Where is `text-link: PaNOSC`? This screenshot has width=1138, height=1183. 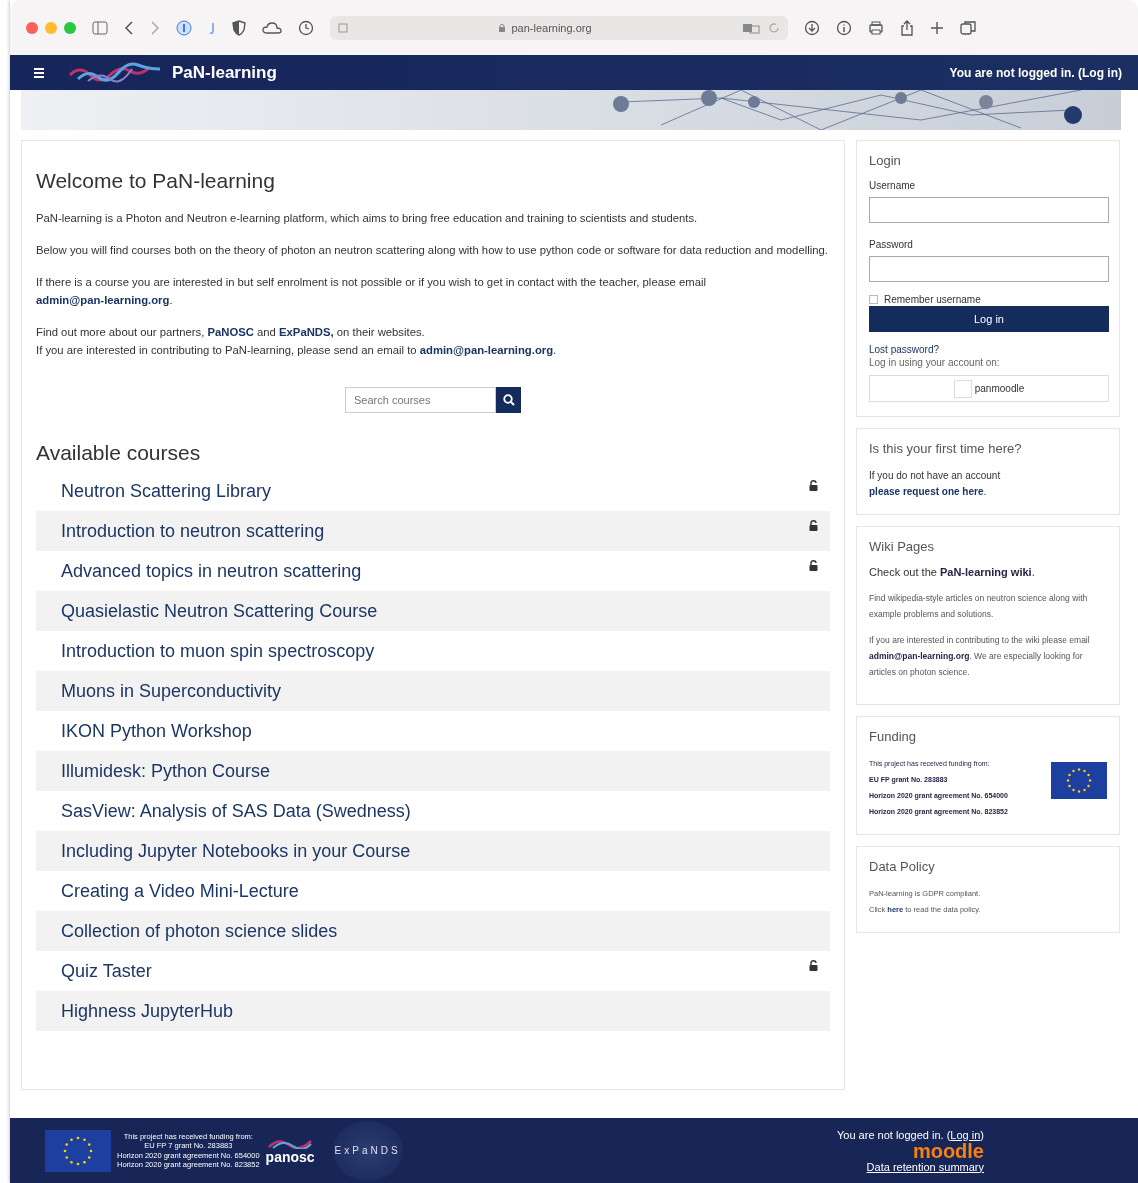 text-link: PaNOSC is located at coordinates (230, 332).